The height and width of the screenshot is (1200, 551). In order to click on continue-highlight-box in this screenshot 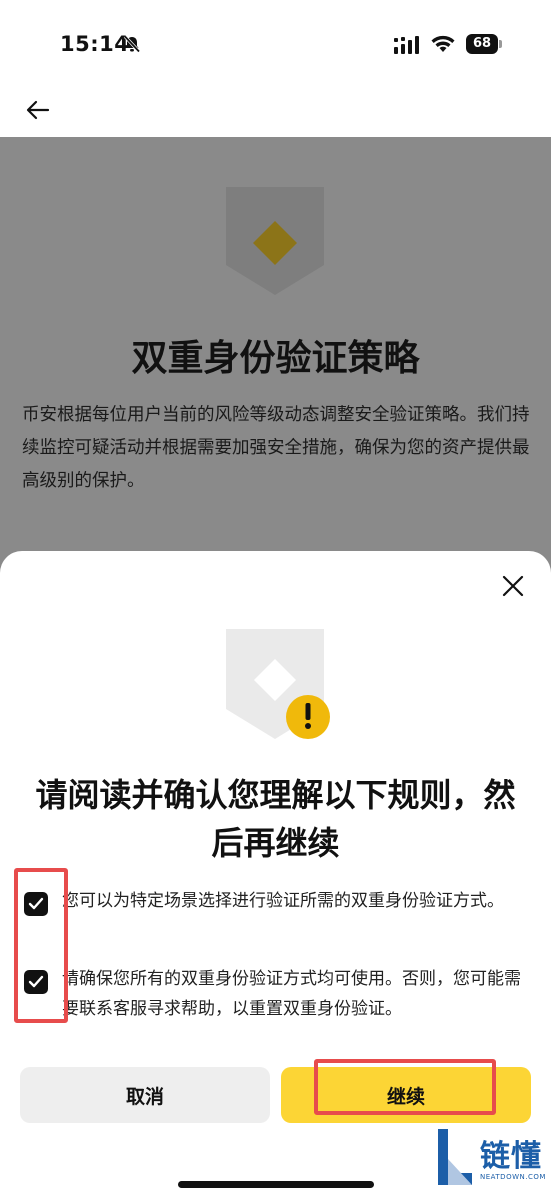, I will do `click(405, 1087)`.